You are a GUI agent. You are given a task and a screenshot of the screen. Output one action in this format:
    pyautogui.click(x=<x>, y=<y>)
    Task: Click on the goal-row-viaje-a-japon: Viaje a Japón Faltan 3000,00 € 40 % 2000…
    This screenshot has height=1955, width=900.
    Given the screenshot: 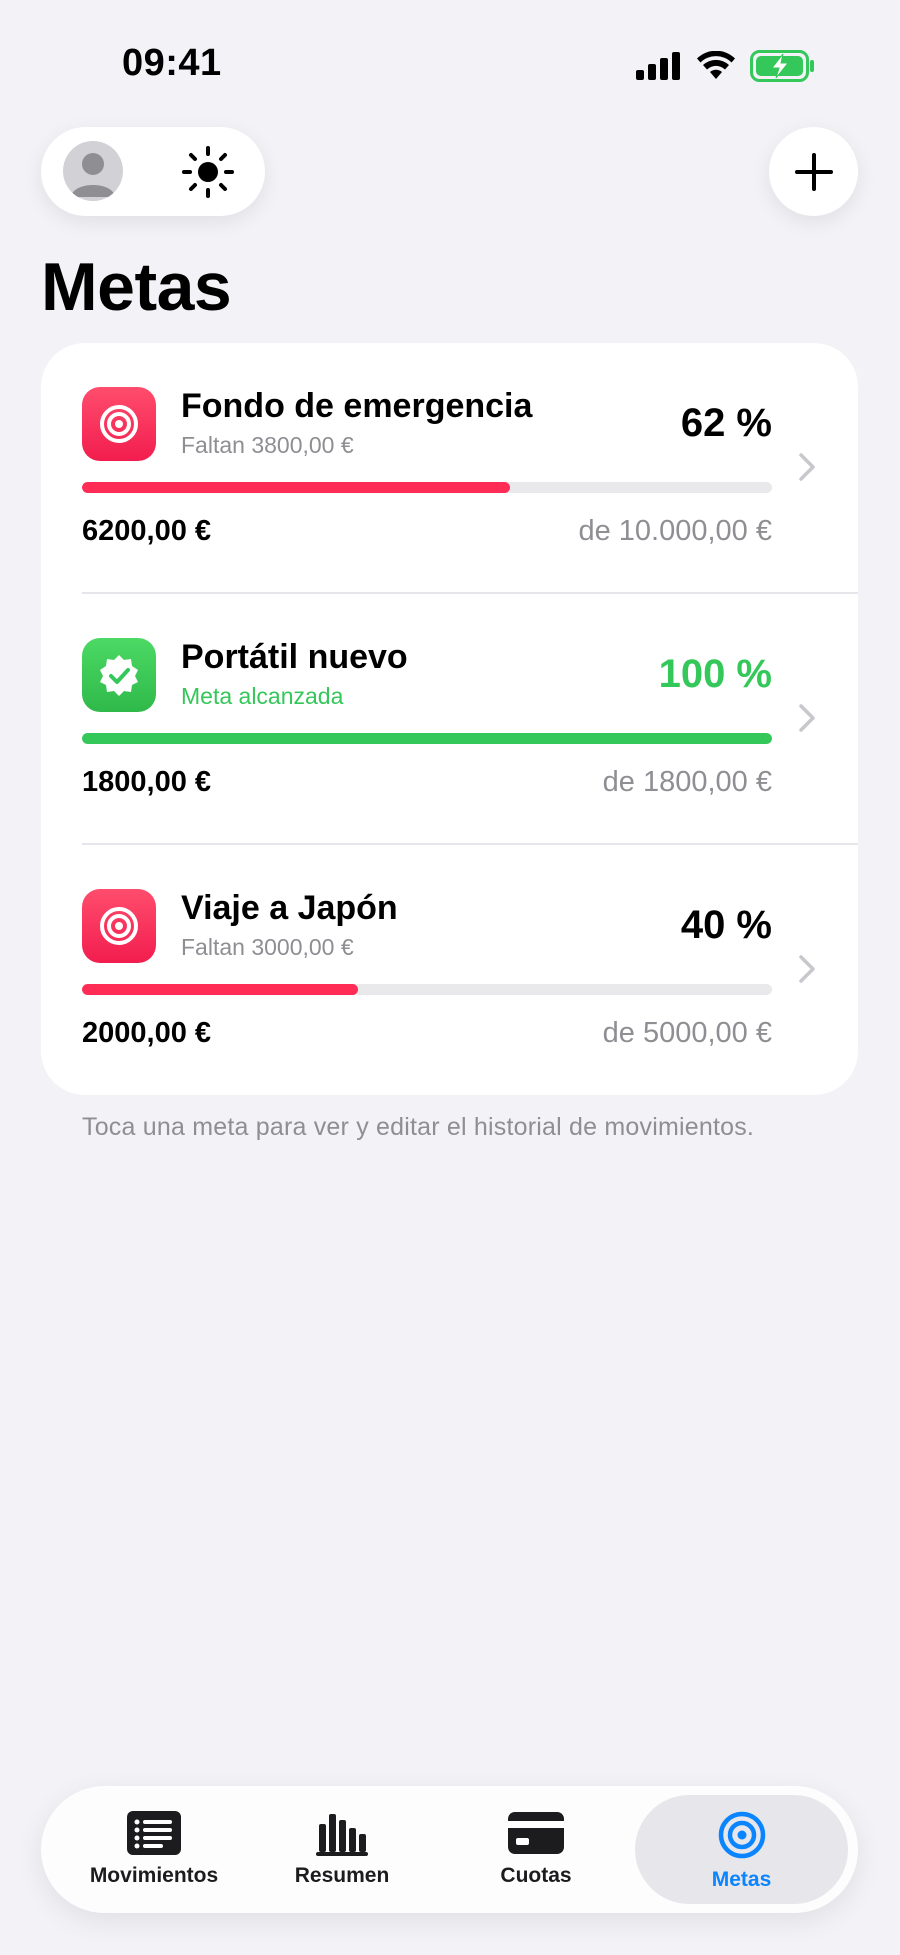 What is the action you would take?
    pyautogui.click(x=449, y=970)
    